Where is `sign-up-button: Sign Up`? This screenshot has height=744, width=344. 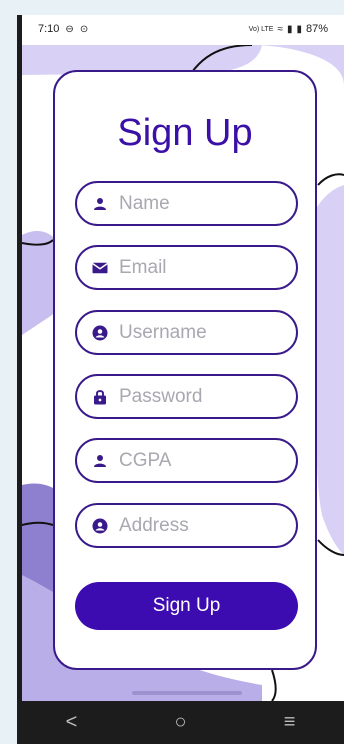 sign-up-button: Sign Up is located at coordinates (186, 606).